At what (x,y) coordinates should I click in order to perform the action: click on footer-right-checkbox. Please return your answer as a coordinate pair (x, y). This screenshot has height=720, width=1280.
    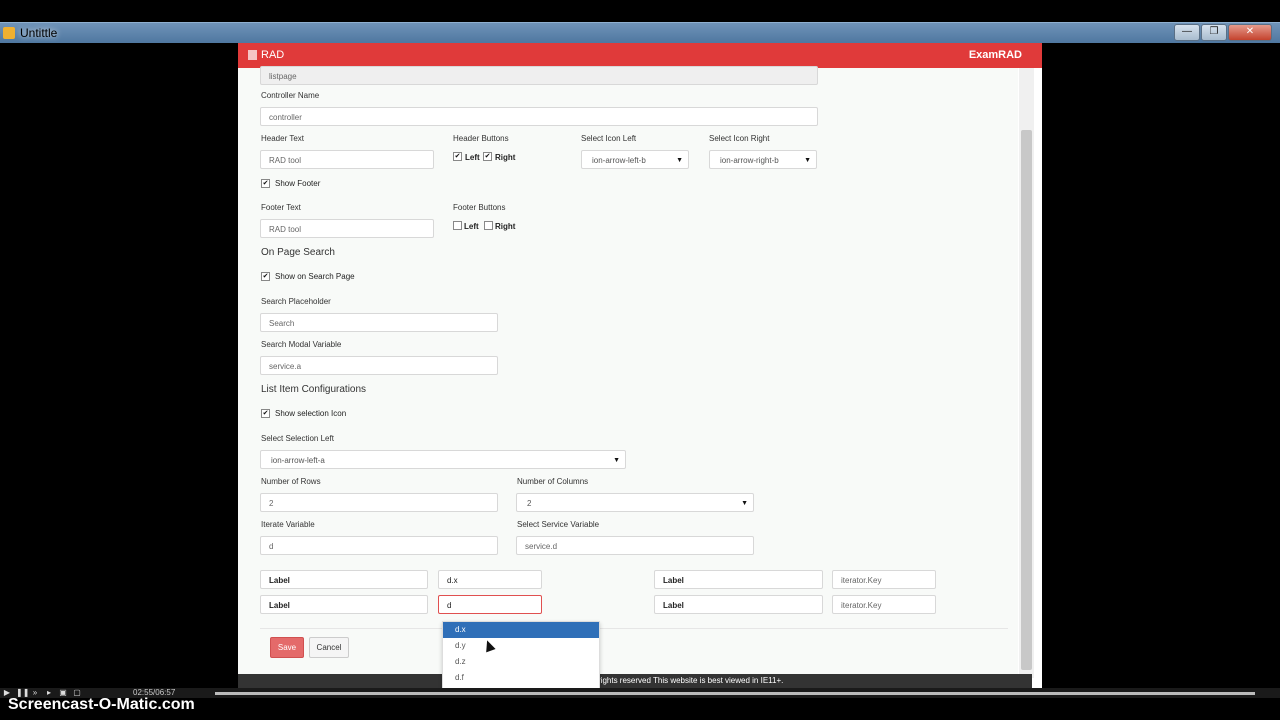
    Looking at the image, I should click on (488, 225).